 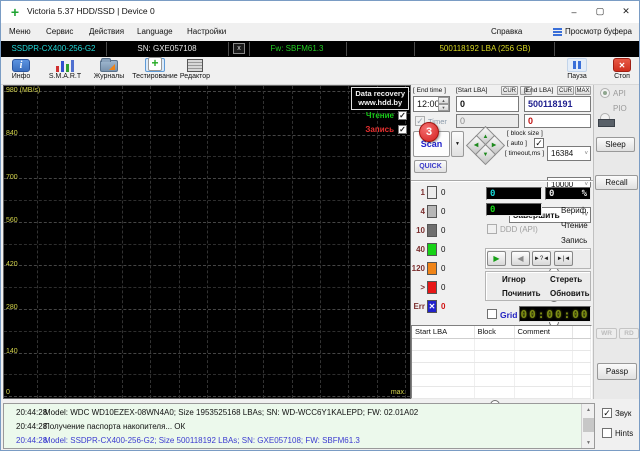 What do you see at coordinates (577, 65) in the screenshot?
I see `pause-icon` at bounding box center [577, 65].